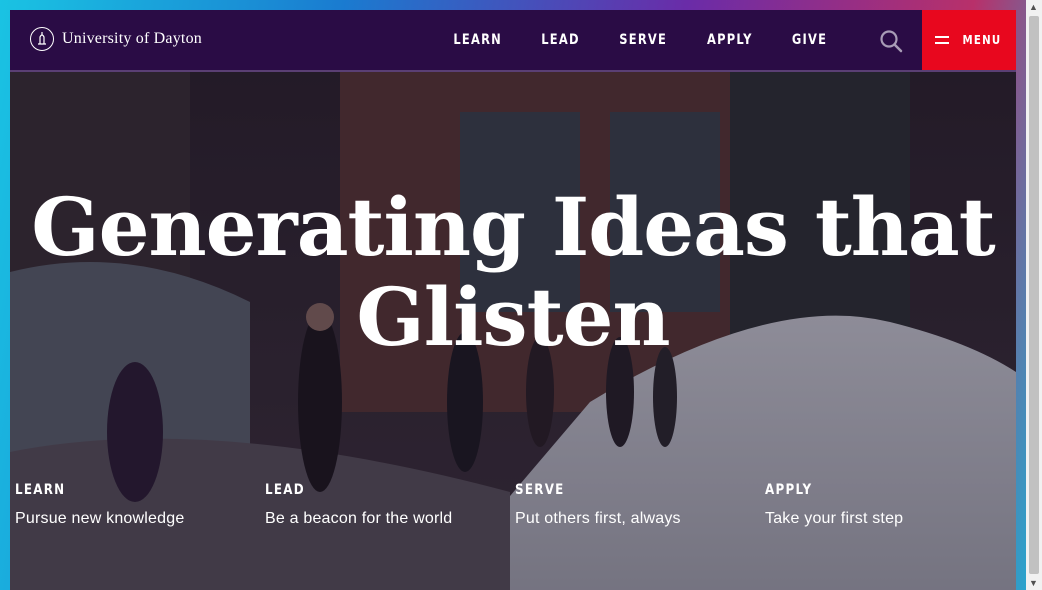 This screenshot has height=590, width=1042. Describe the element at coordinates (834, 518) in the screenshot. I see `pillar-description: Take your first step` at that location.